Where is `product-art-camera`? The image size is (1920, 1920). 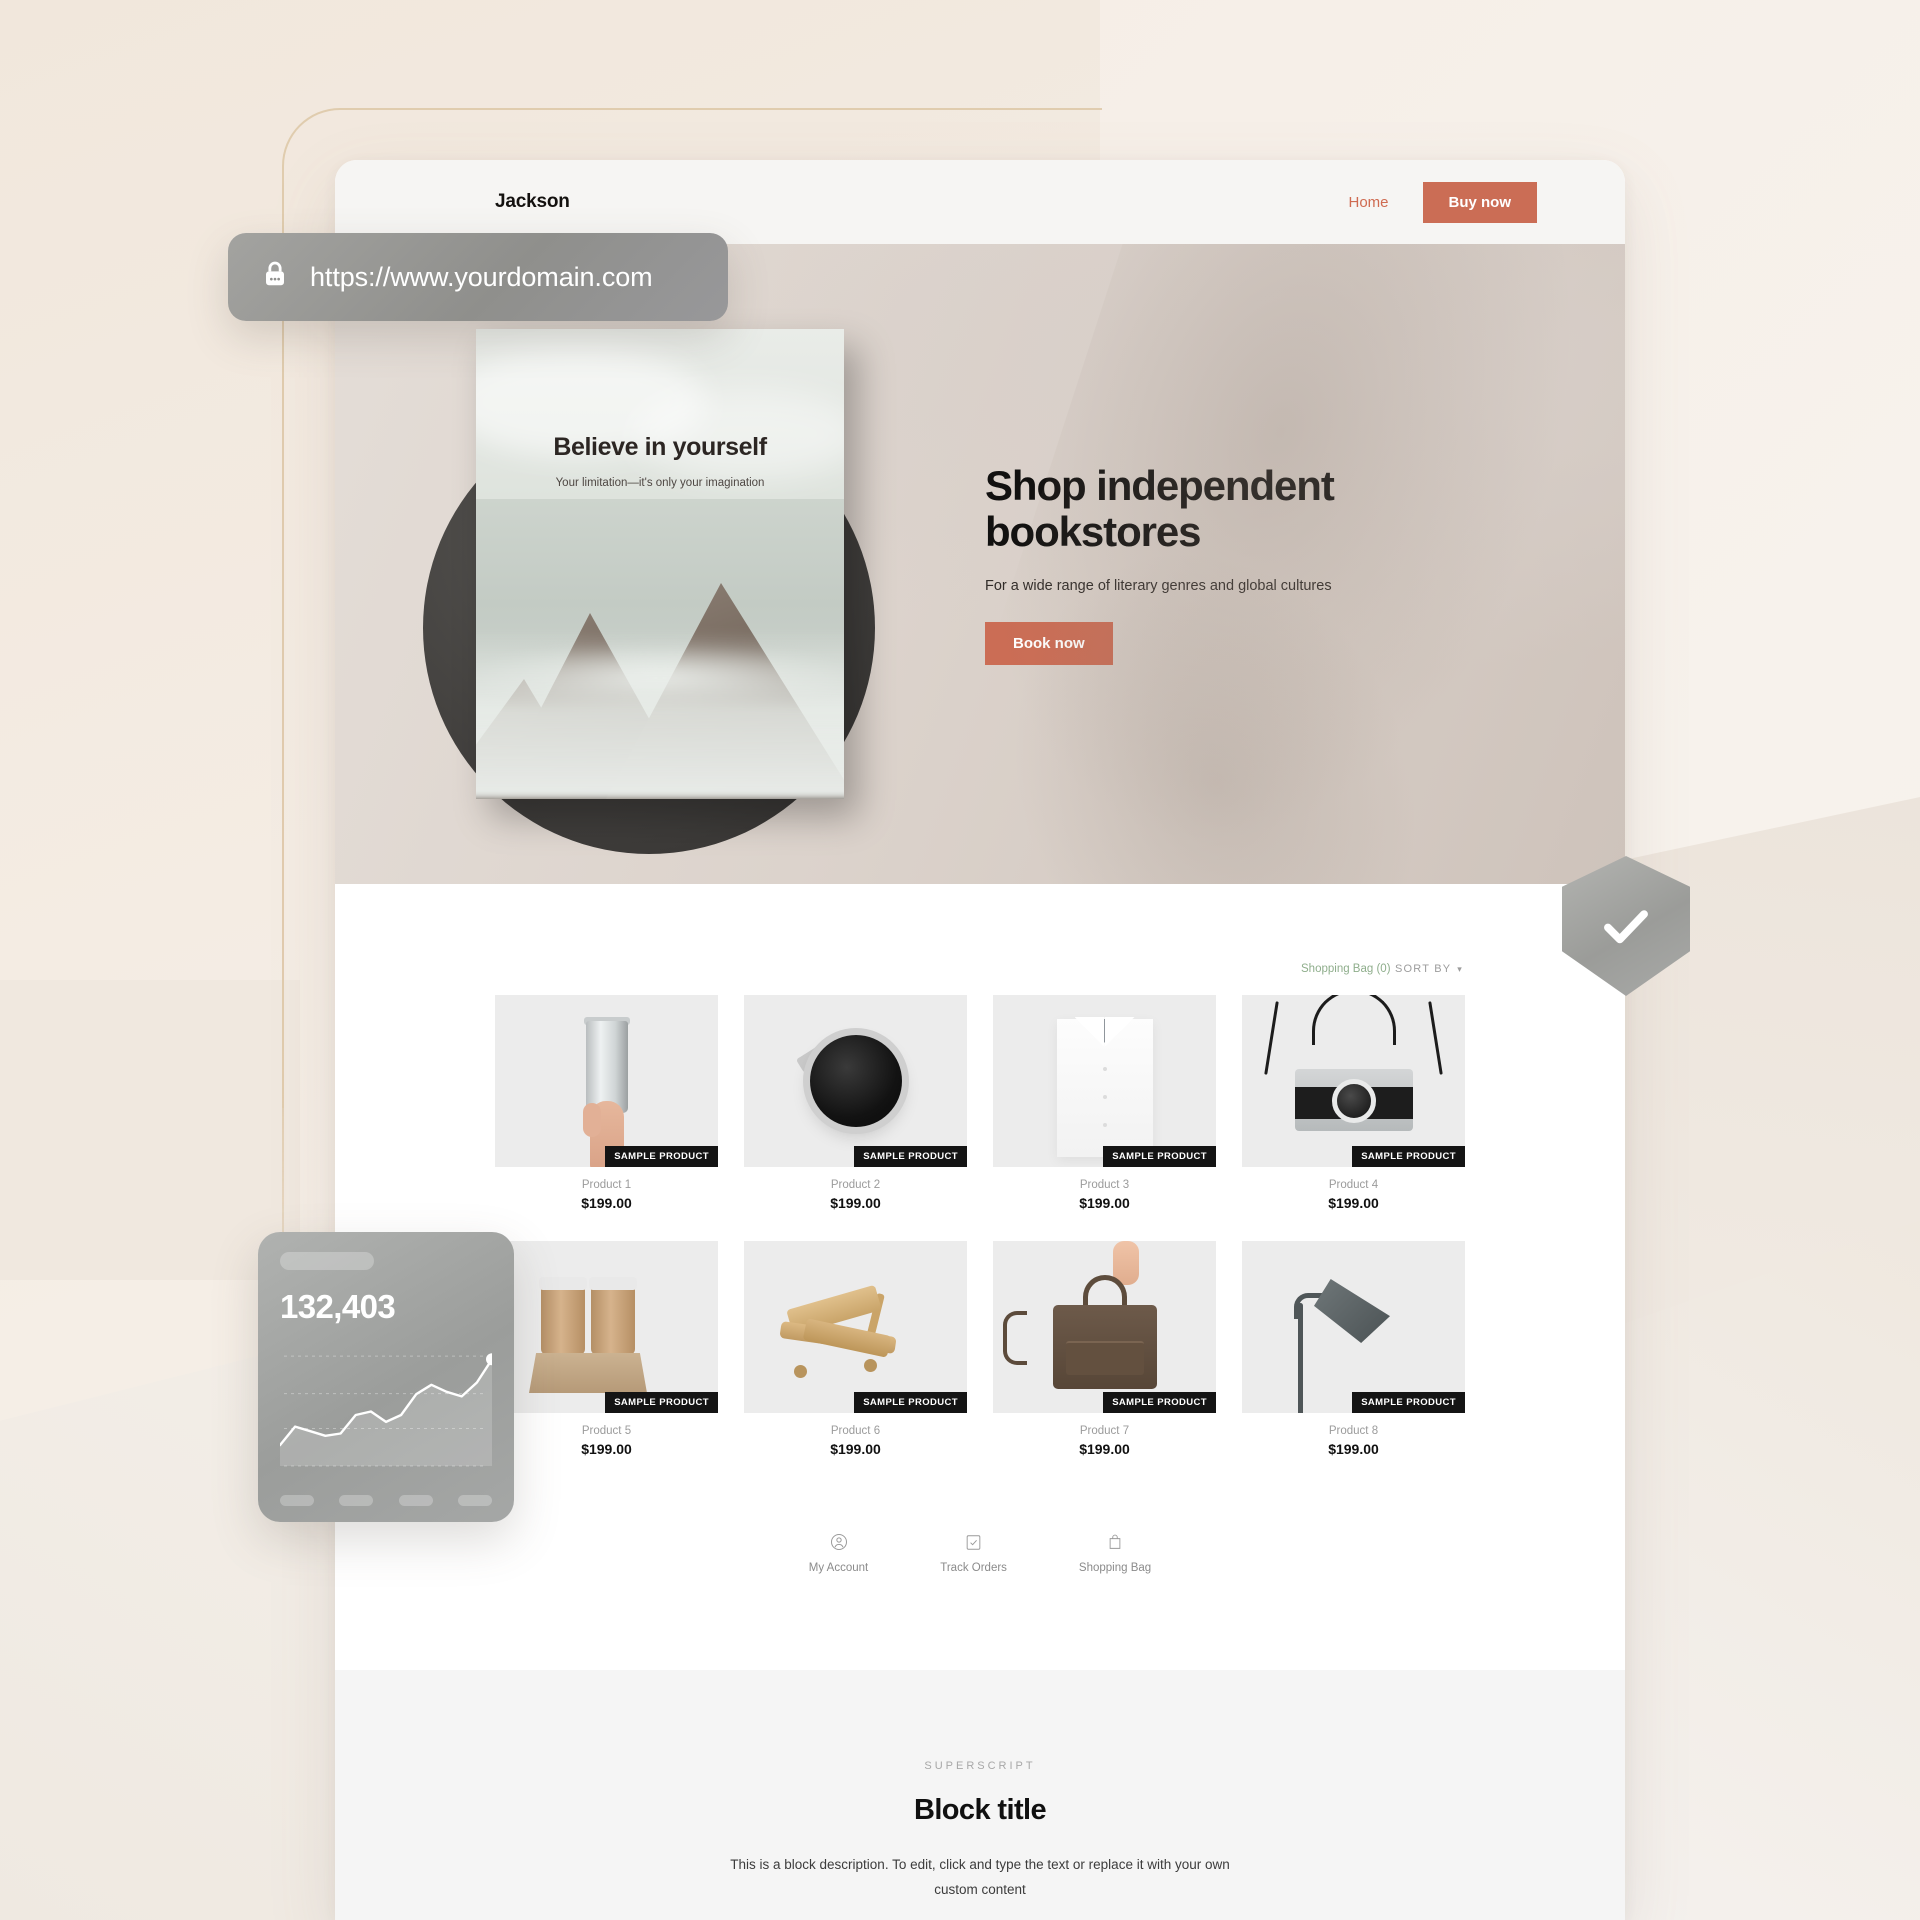 product-art-camera is located at coordinates (1353, 1081).